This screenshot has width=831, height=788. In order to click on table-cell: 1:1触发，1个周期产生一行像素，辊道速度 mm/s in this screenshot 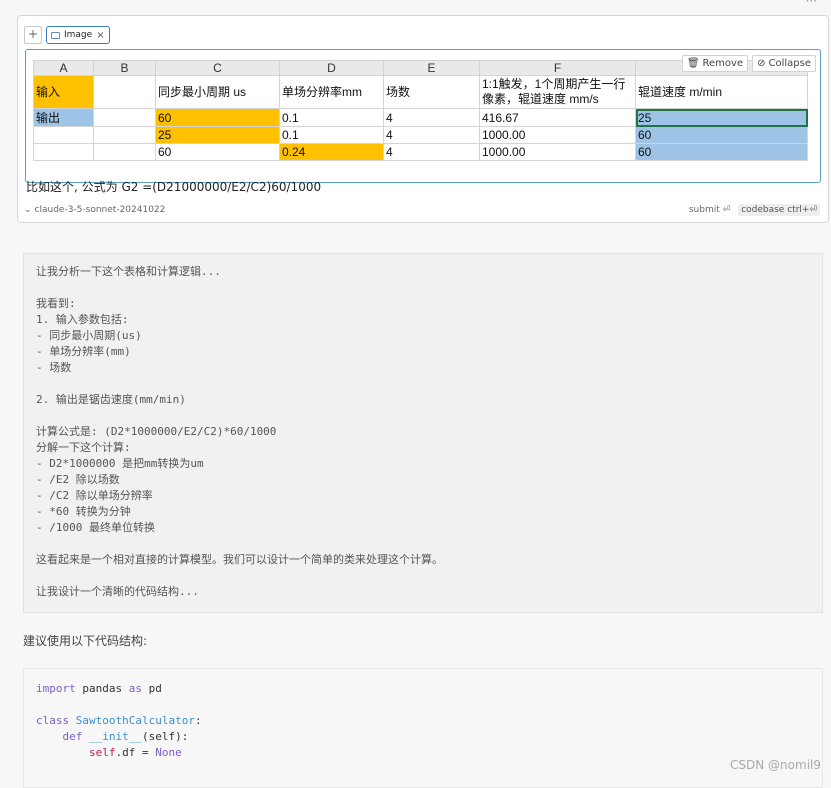, I will do `click(557, 92)`.